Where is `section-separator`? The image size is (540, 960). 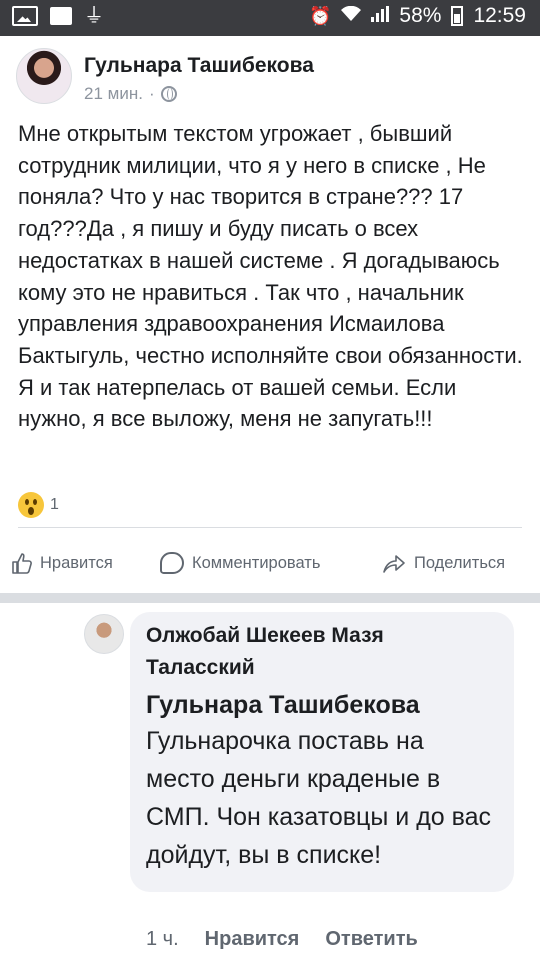 section-separator is located at coordinates (270, 598).